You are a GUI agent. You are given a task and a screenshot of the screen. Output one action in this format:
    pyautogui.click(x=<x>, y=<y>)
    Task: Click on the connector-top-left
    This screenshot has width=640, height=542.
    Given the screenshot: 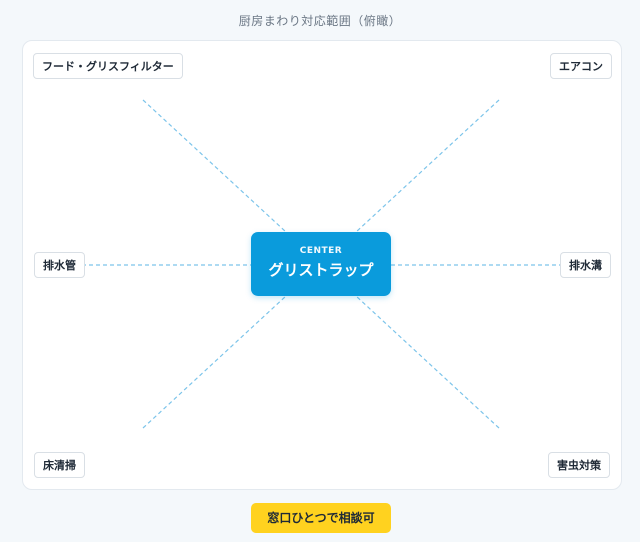 What is the action you would take?
    pyautogui.click(x=214, y=166)
    